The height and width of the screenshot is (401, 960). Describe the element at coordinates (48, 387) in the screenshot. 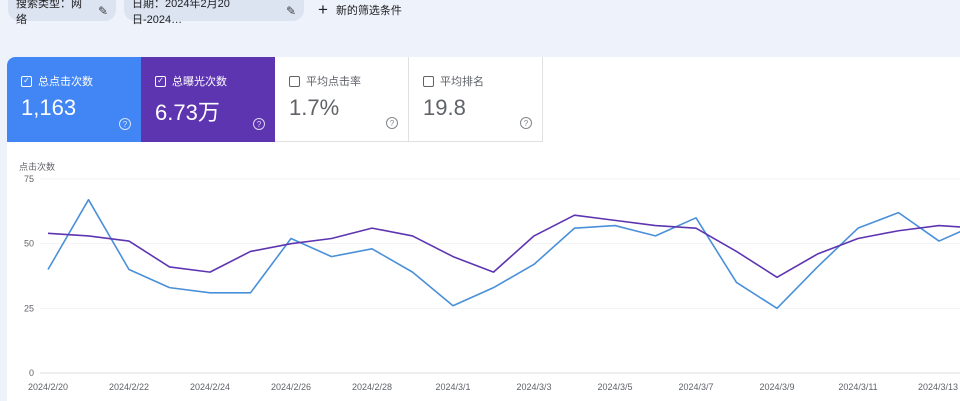

I see `x-tick-label: 2024/2/20` at that location.